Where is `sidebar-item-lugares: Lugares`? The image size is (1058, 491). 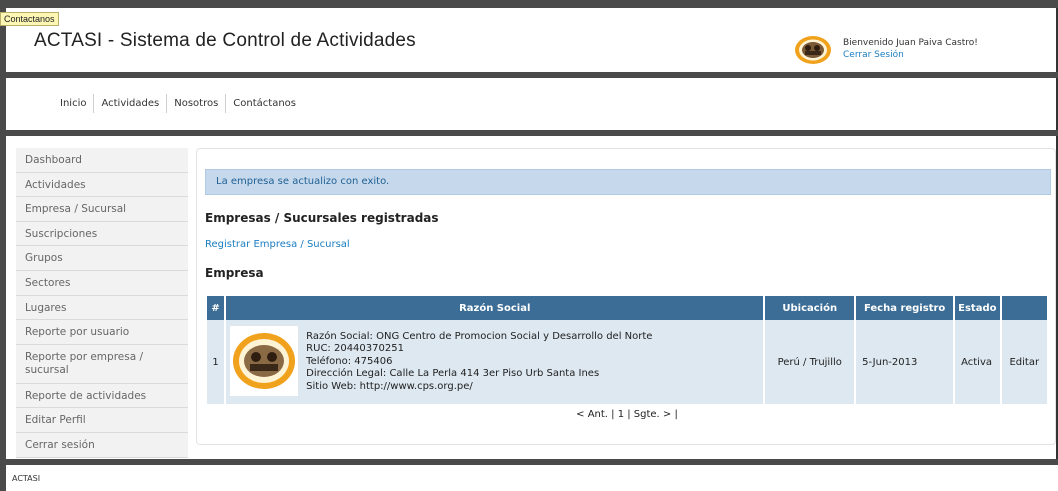 sidebar-item-lugares: Lugares is located at coordinates (102, 308).